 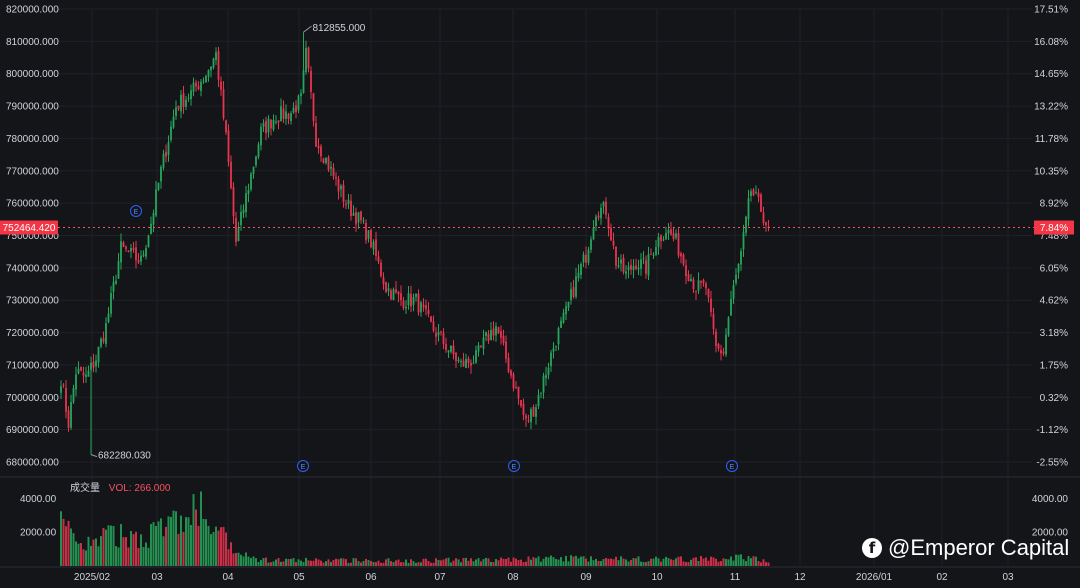 I want to click on volume-value: VOL: 266.000, so click(x=139, y=488).